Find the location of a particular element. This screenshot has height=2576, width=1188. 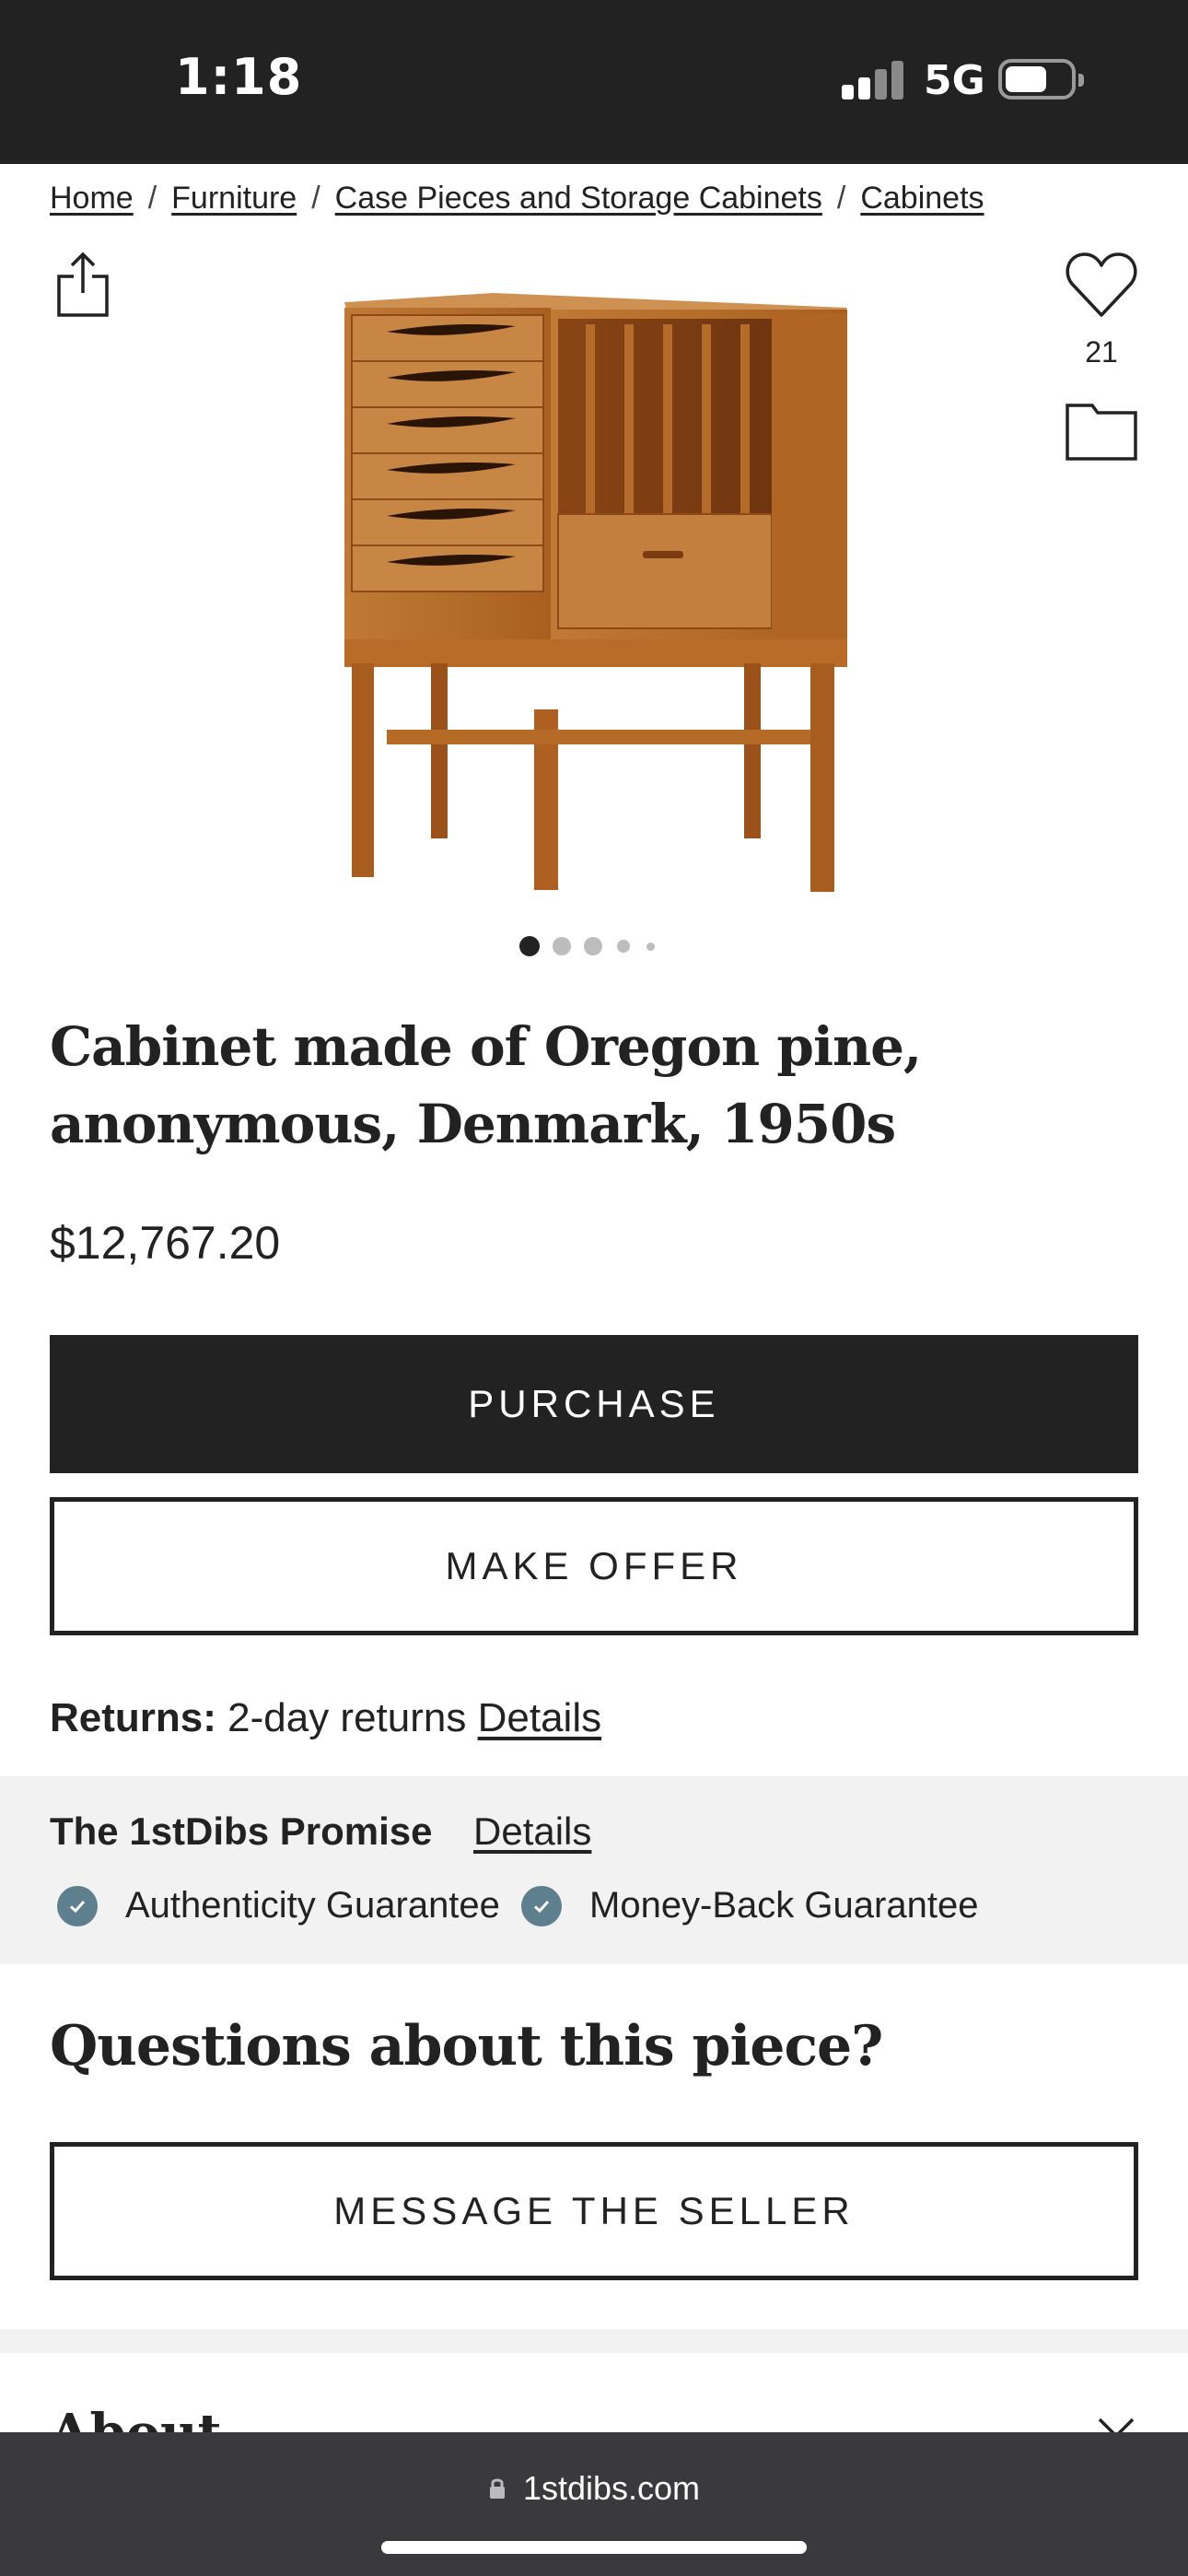

returns-info: Returns: 2-day returns Details is located at coordinates (325, 1718).